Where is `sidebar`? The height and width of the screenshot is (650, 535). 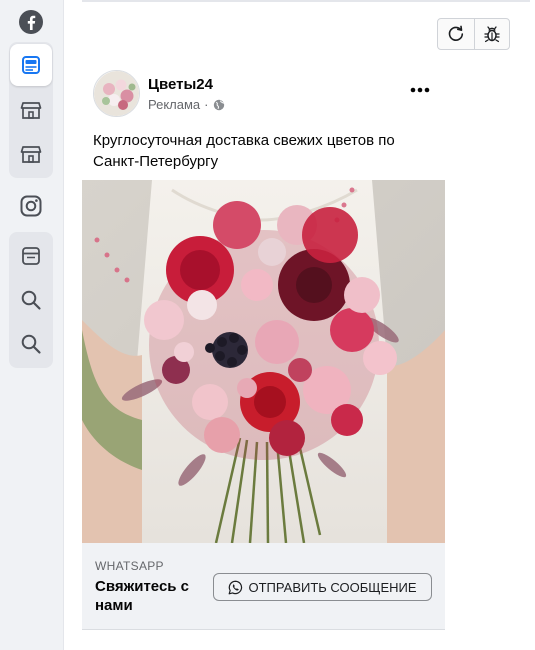 sidebar is located at coordinates (32, 325).